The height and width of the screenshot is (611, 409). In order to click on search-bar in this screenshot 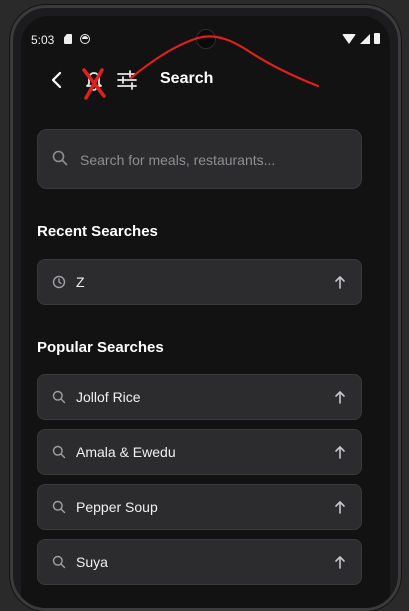, I will do `click(199, 159)`.